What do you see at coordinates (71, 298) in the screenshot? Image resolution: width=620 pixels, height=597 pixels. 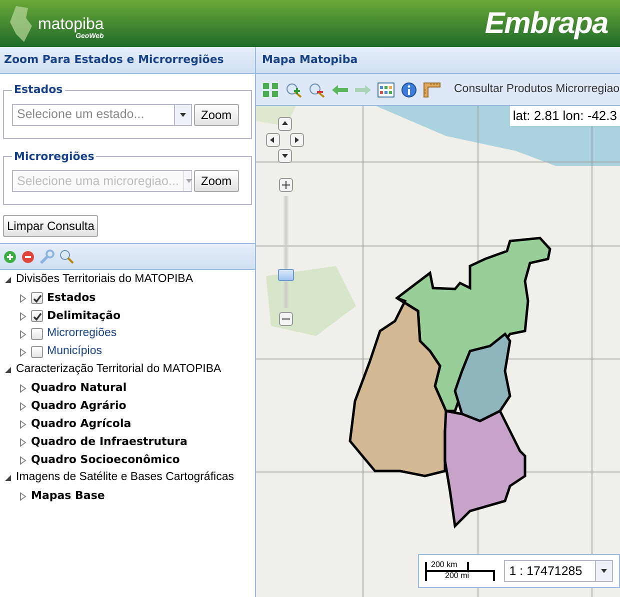 I see `tree-item-label: Estados` at bounding box center [71, 298].